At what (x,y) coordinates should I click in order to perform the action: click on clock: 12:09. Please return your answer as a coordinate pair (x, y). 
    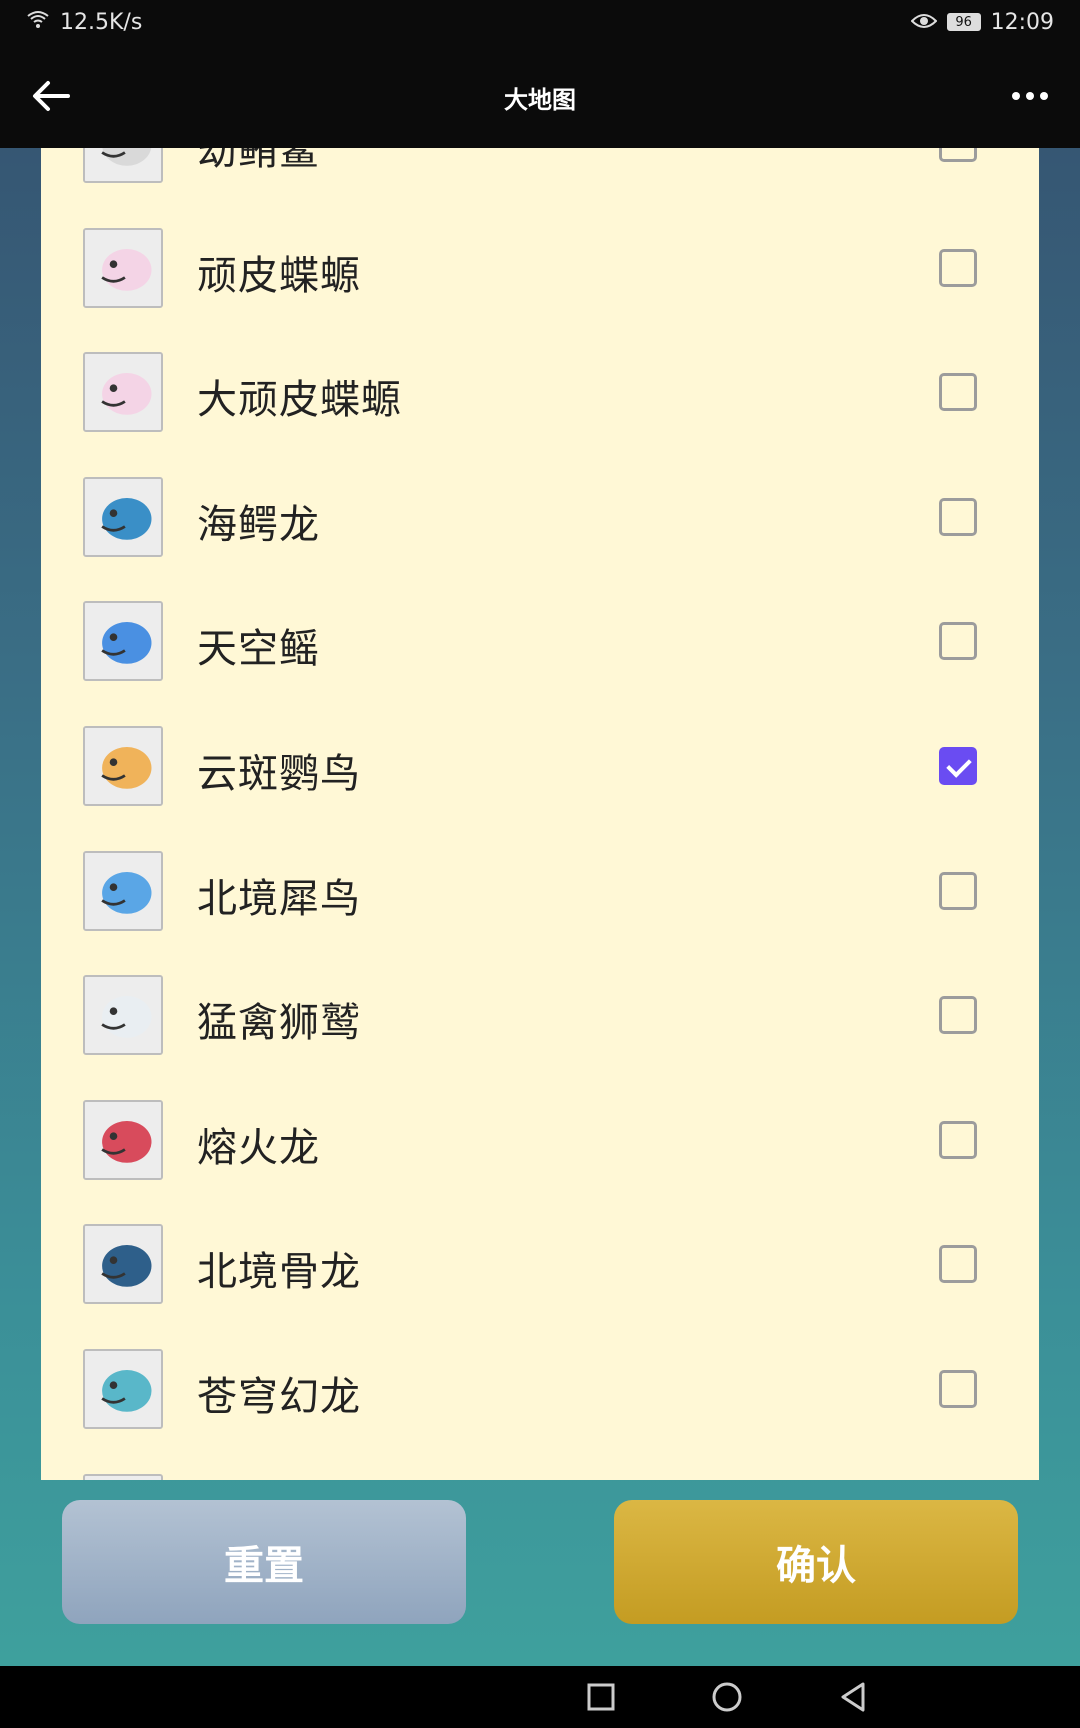
    Looking at the image, I should click on (1022, 22).